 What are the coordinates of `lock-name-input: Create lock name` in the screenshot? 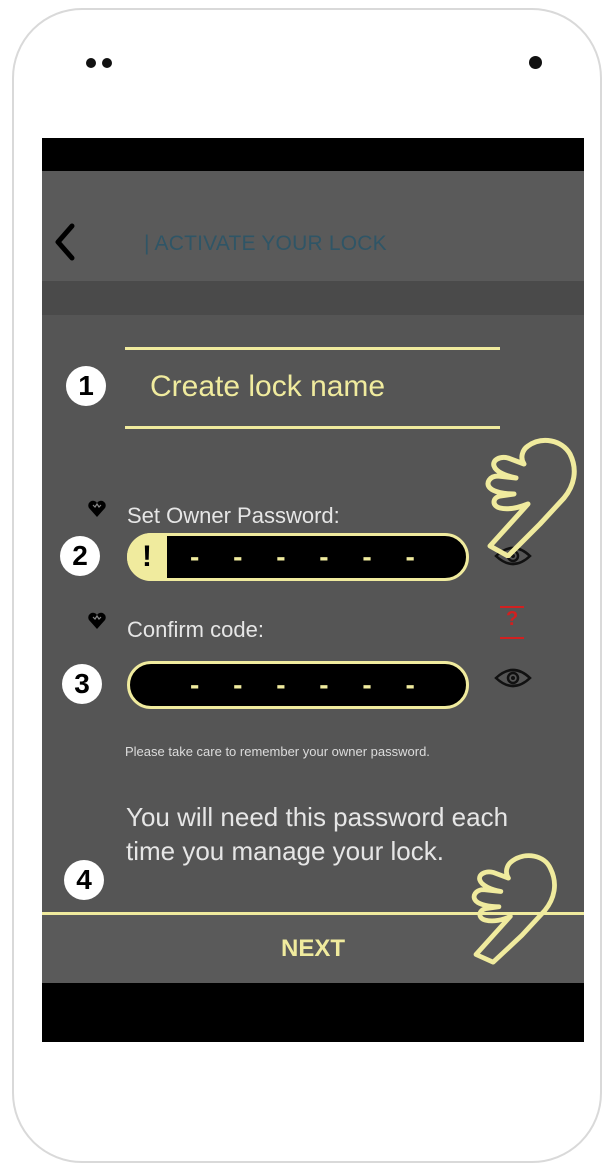 It's located at (267, 387).